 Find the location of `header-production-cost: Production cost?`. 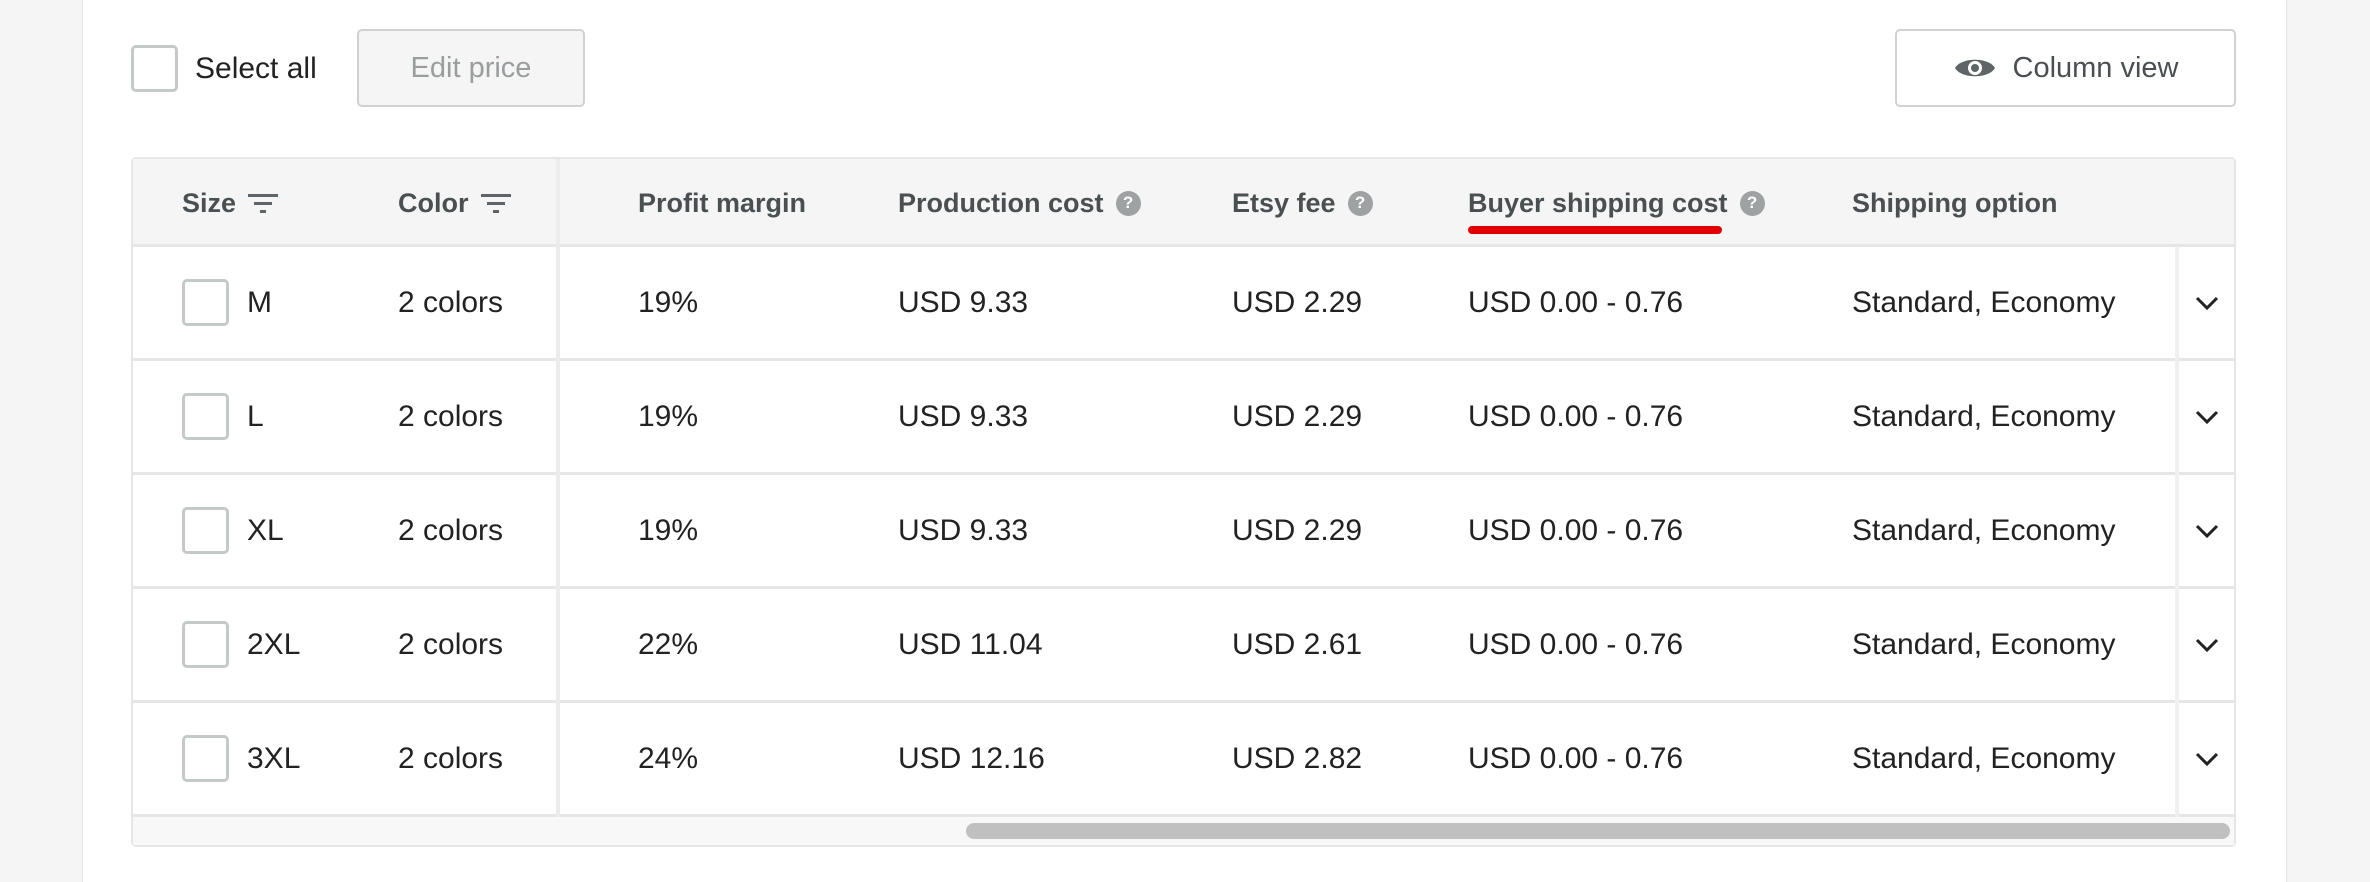

header-production-cost: Production cost? is located at coordinates (1019, 203).